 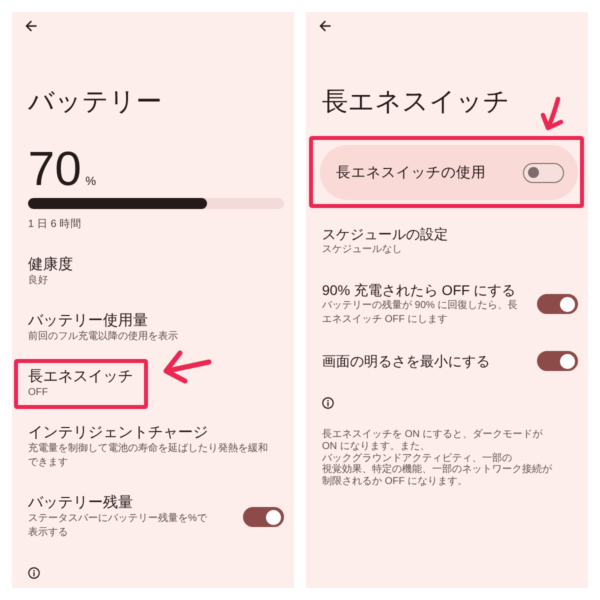 I want to click on time-remaining: 1 日 6 時間, so click(x=55, y=224).